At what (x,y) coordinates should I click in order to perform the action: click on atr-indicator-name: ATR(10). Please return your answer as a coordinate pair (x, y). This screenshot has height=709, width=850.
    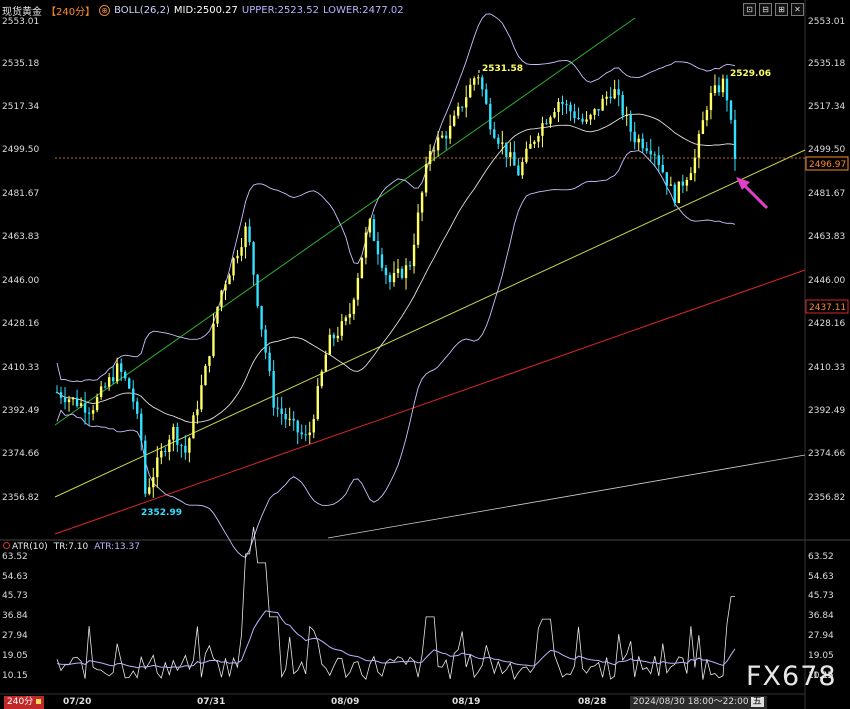
    Looking at the image, I should click on (30, 547).